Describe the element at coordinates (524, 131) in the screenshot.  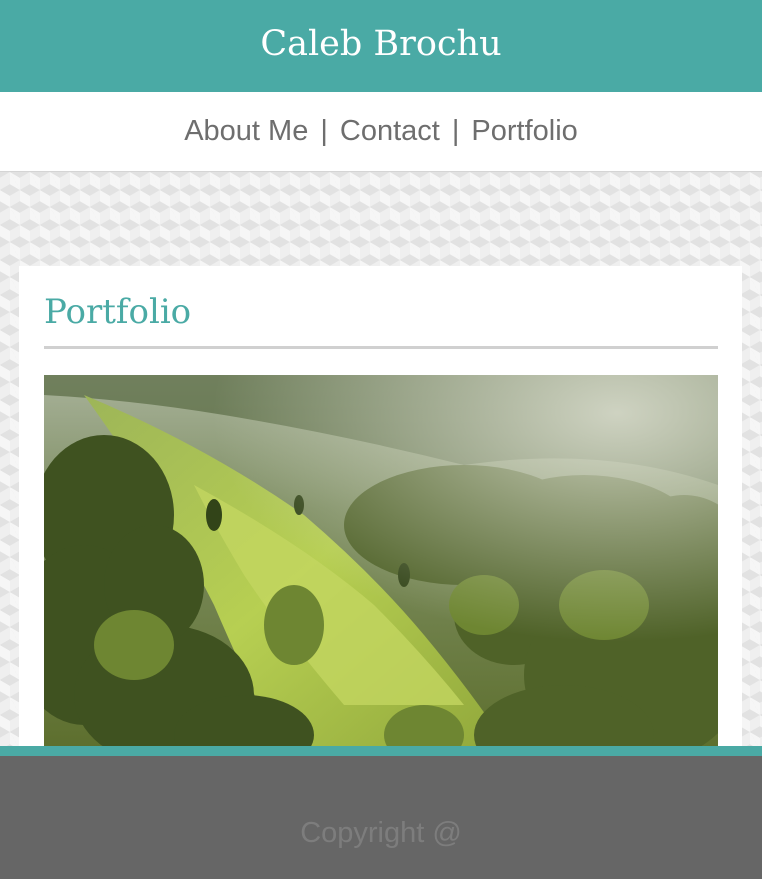
I see `nav-link-portfolio: Portfolio` at that location.